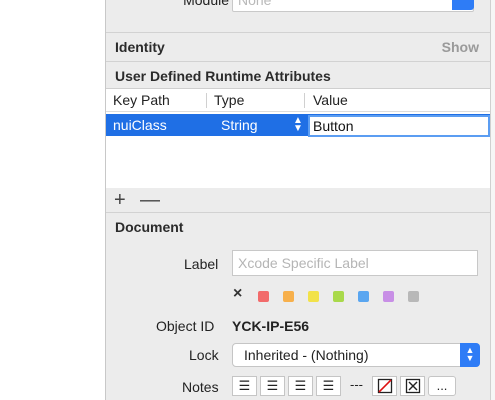 This screenshot has height=400, width=495. I want to click on align-center-icon: ☰, so click(272, 386).